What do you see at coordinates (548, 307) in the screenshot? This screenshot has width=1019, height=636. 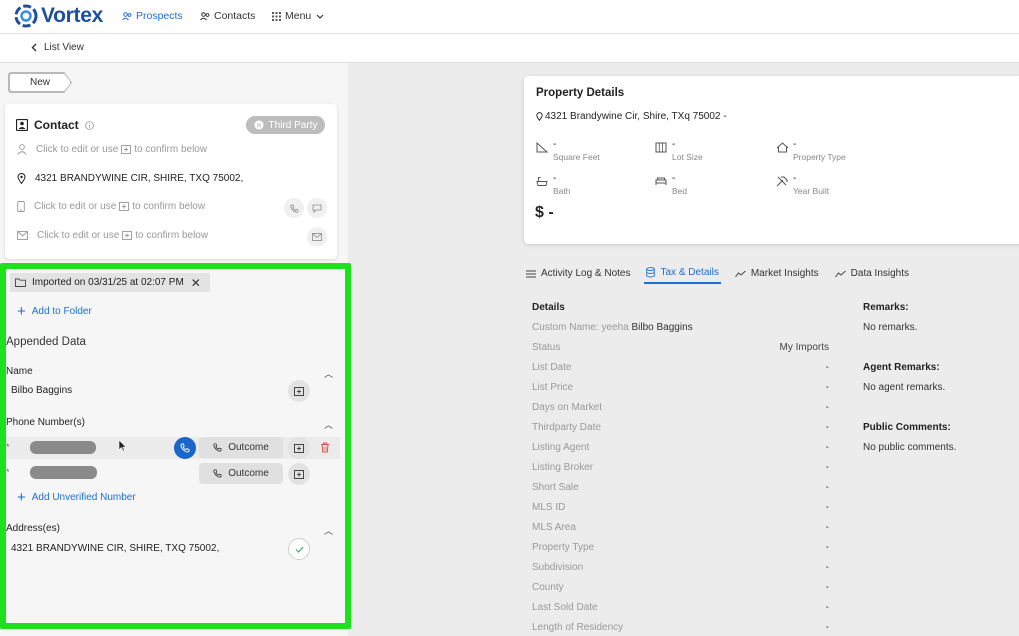 I see `details-heading: Details` at bounding box center [548, 307].